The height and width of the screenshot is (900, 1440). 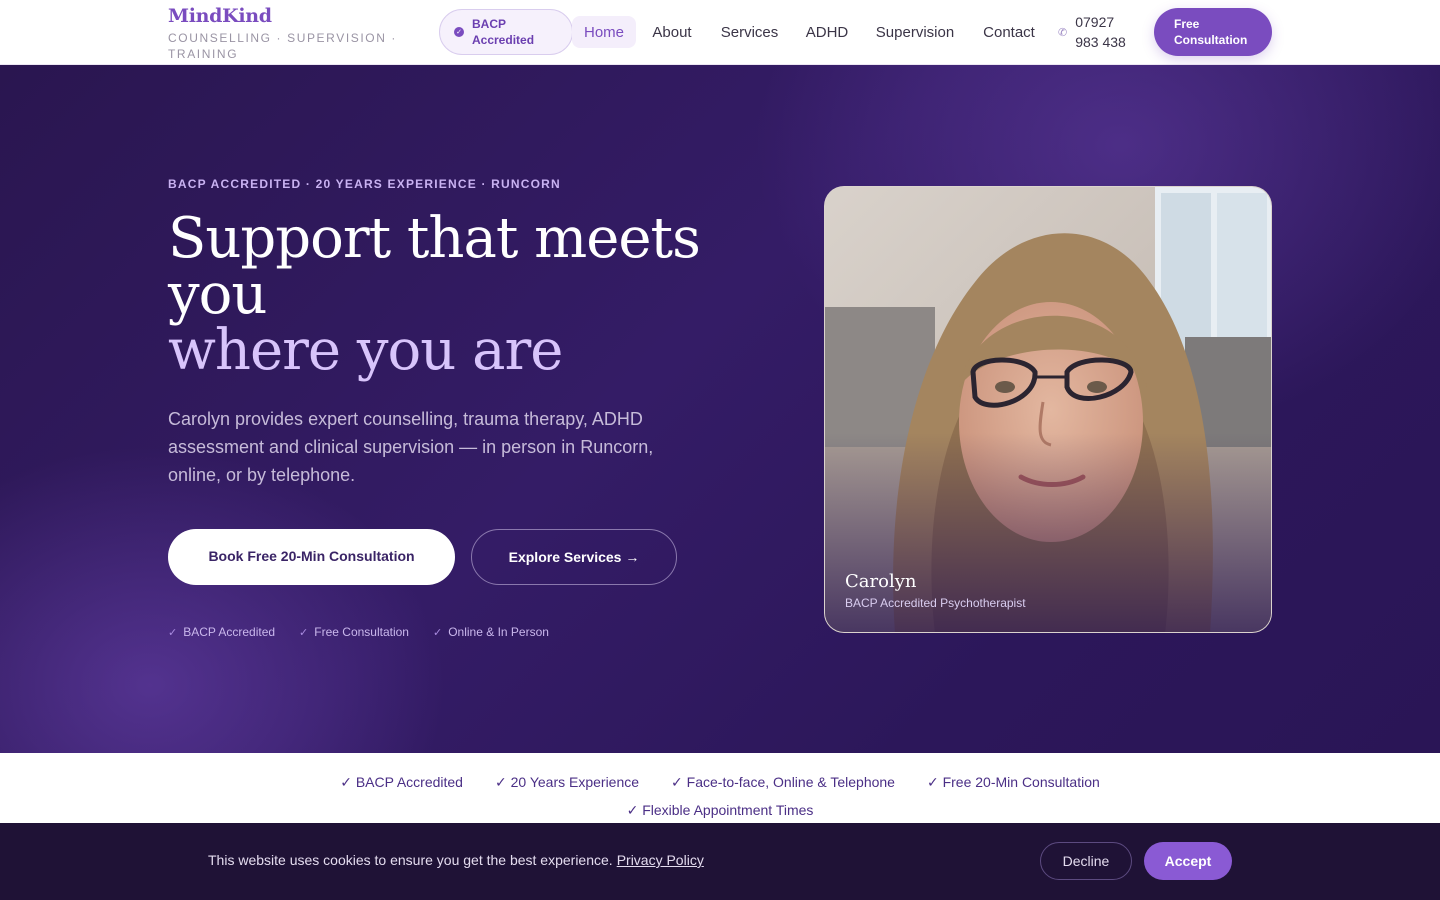 What do you see at coordinates (1013, 782) in the screenshot?
I see `trust-item: ✓ Free 20-Min Consultation` at bounding box center [1013, 782].